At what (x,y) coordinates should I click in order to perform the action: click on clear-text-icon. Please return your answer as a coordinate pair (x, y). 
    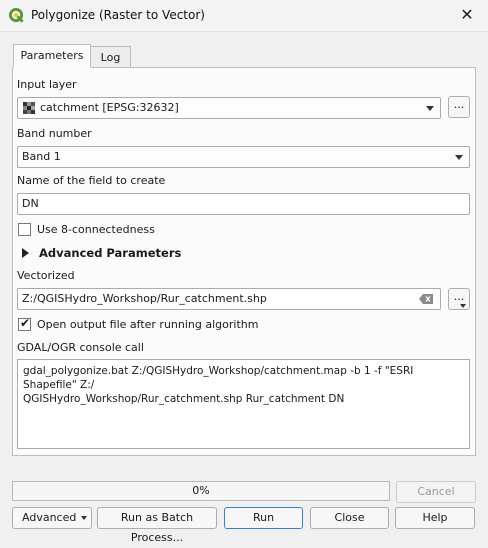
    Looking at the image, I should click on (426, 299).